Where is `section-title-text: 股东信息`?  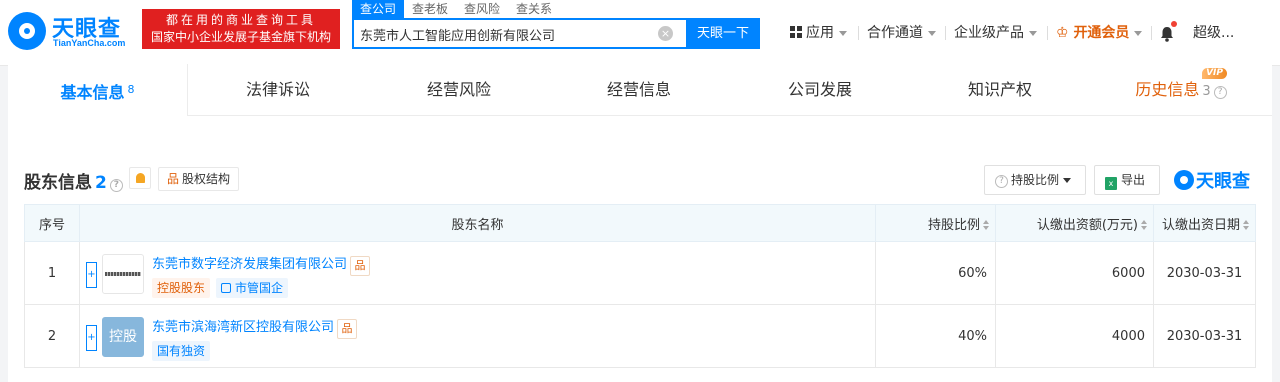
section-title-text: 股东信息 is located at coordinates (58, 183).